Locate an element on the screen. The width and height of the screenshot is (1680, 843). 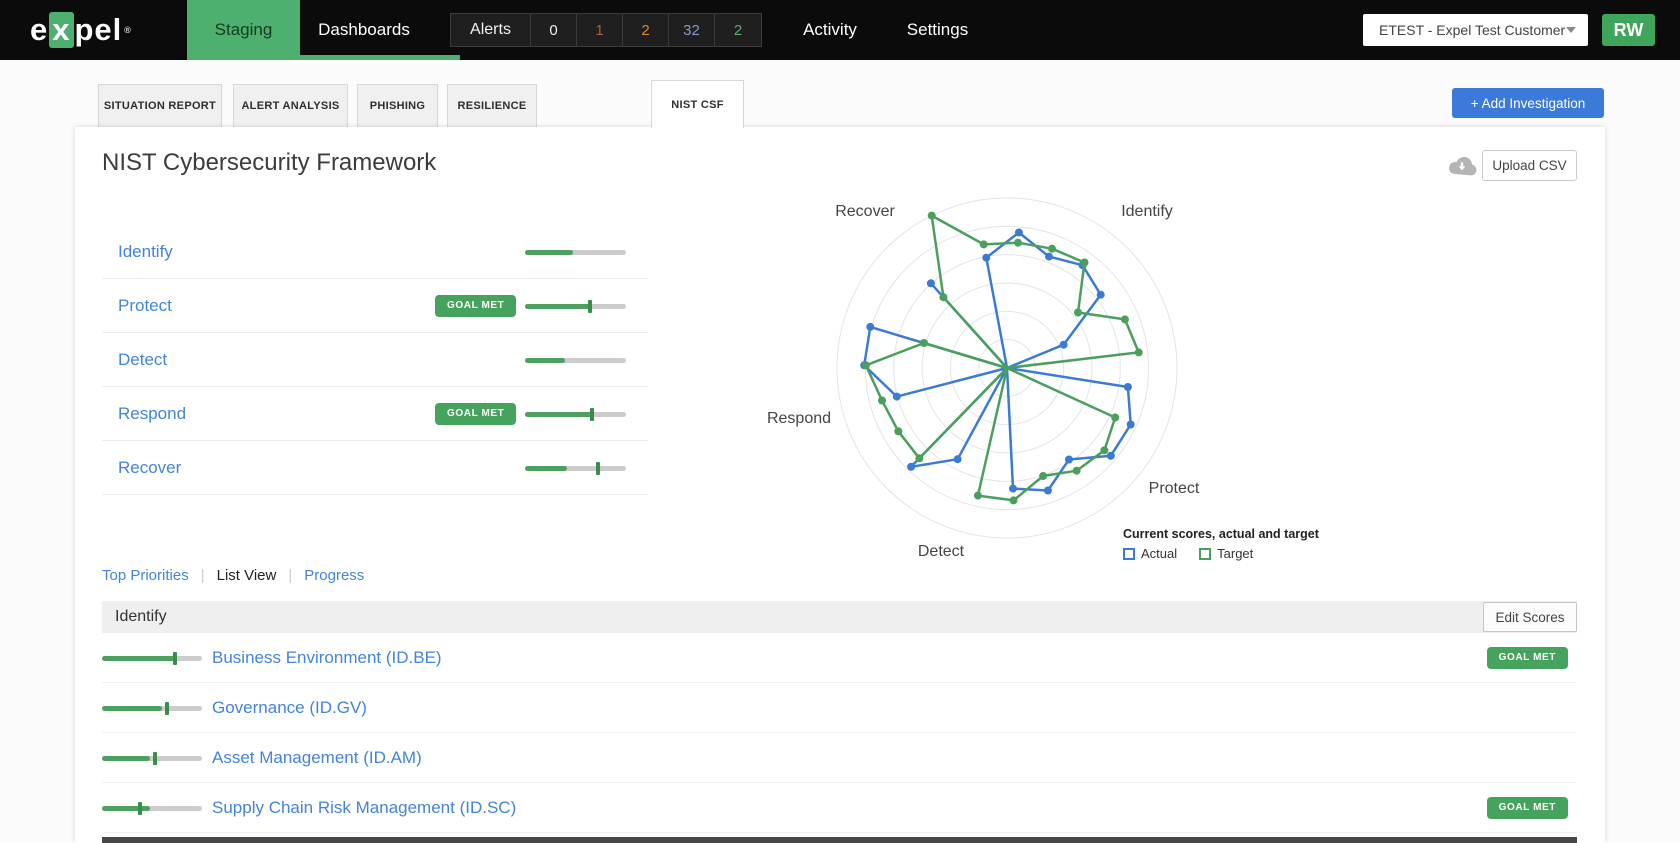
add-investigation-button: + Add Investigation is located at coordinates (1528, 103).